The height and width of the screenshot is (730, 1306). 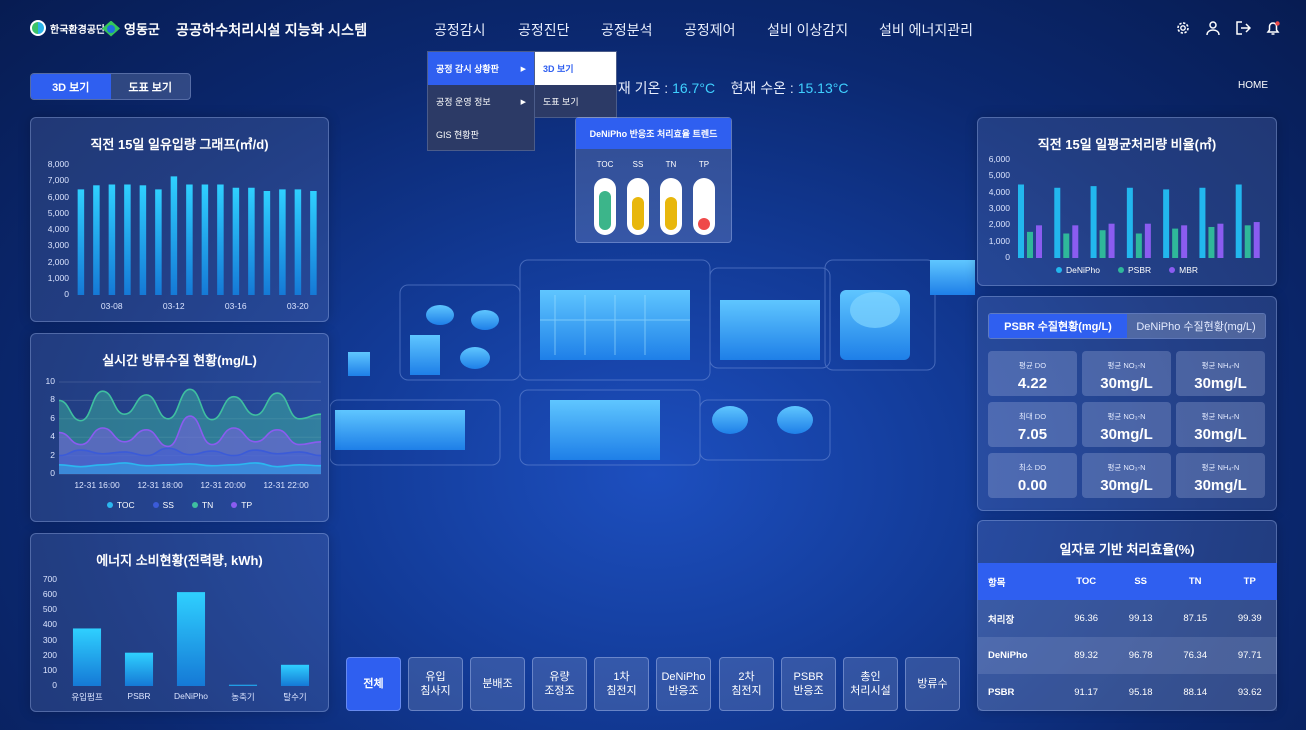 I want to click on cell-value: 99.13, so click(x=1140, y=618).